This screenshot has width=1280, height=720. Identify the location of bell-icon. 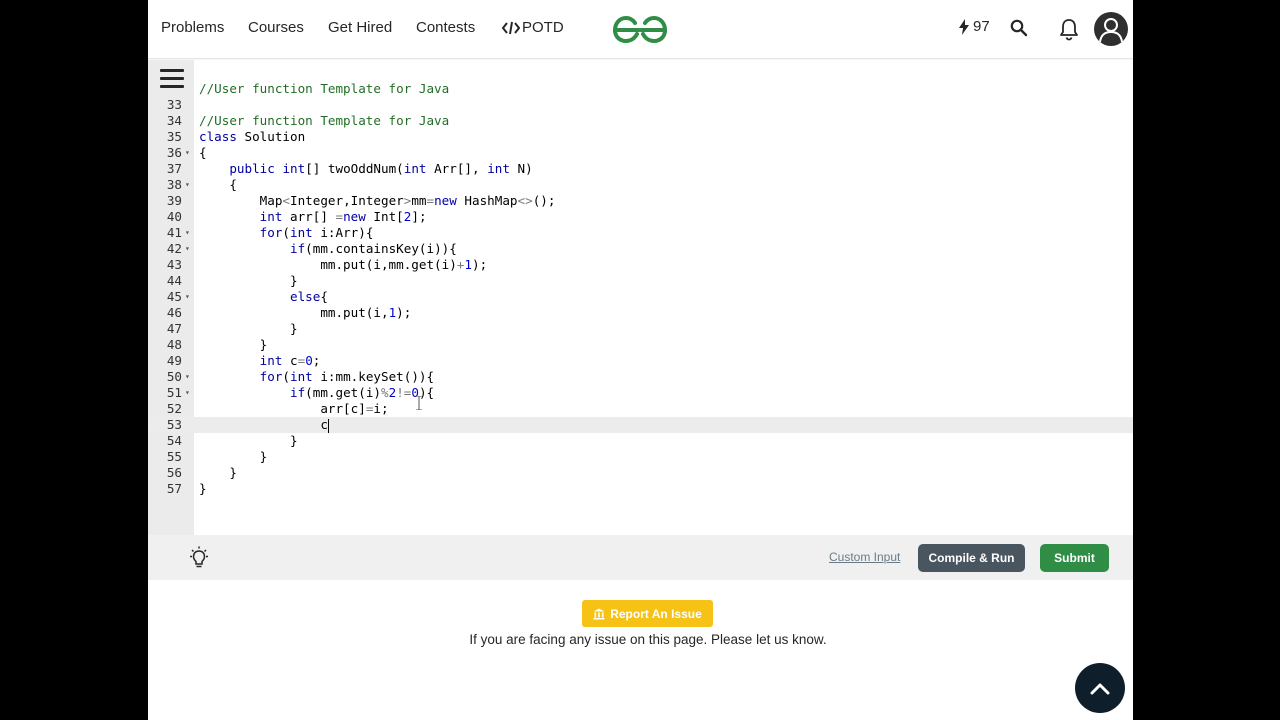
(1069, 29).